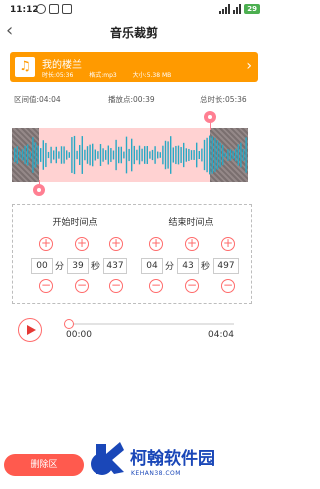 Image resolution: width=320 pixels, height=489 pixels. What do you see at coordinates (156, 244) in the screenshot?
I see `end-minute-plus-button: +` at bounding box center [156, 244].